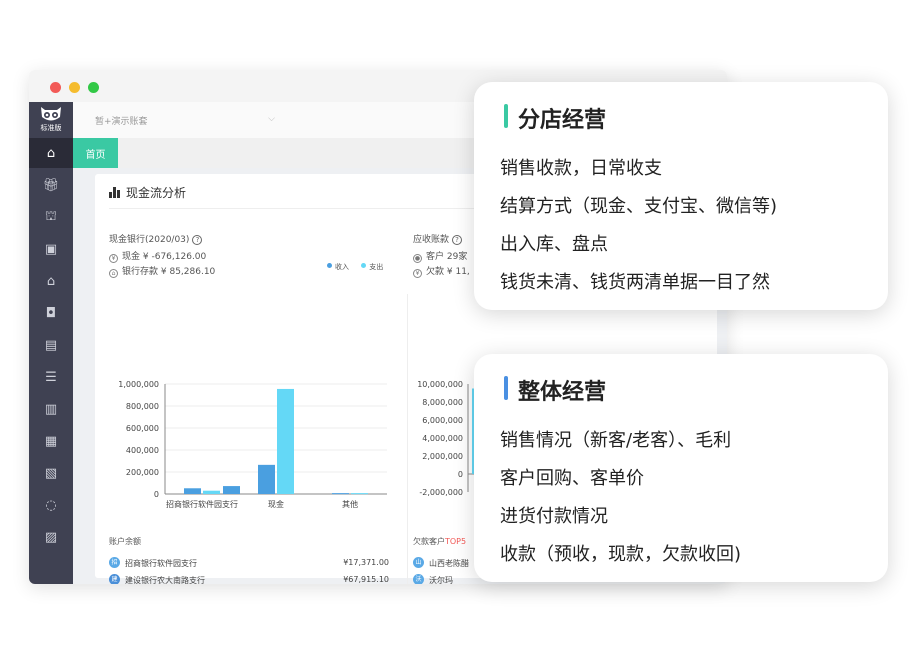 This screenshot has width=920, height=660. What do you see at coordinates (440, 384) in the screenshot?
I see `y-tick-label: 10,000,000` at bounding box center [440, 384].